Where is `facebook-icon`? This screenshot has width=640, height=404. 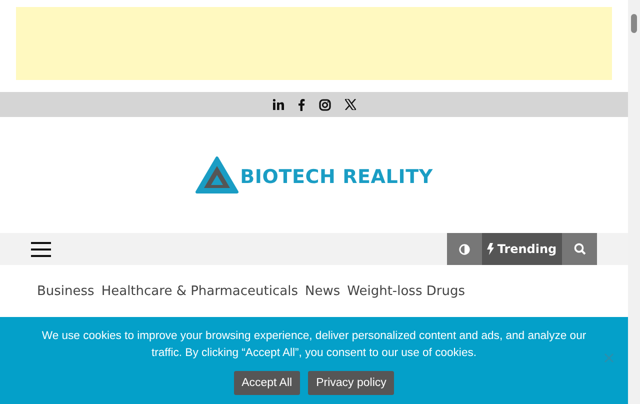
facebook-icon is located at coordinates (301, 104).